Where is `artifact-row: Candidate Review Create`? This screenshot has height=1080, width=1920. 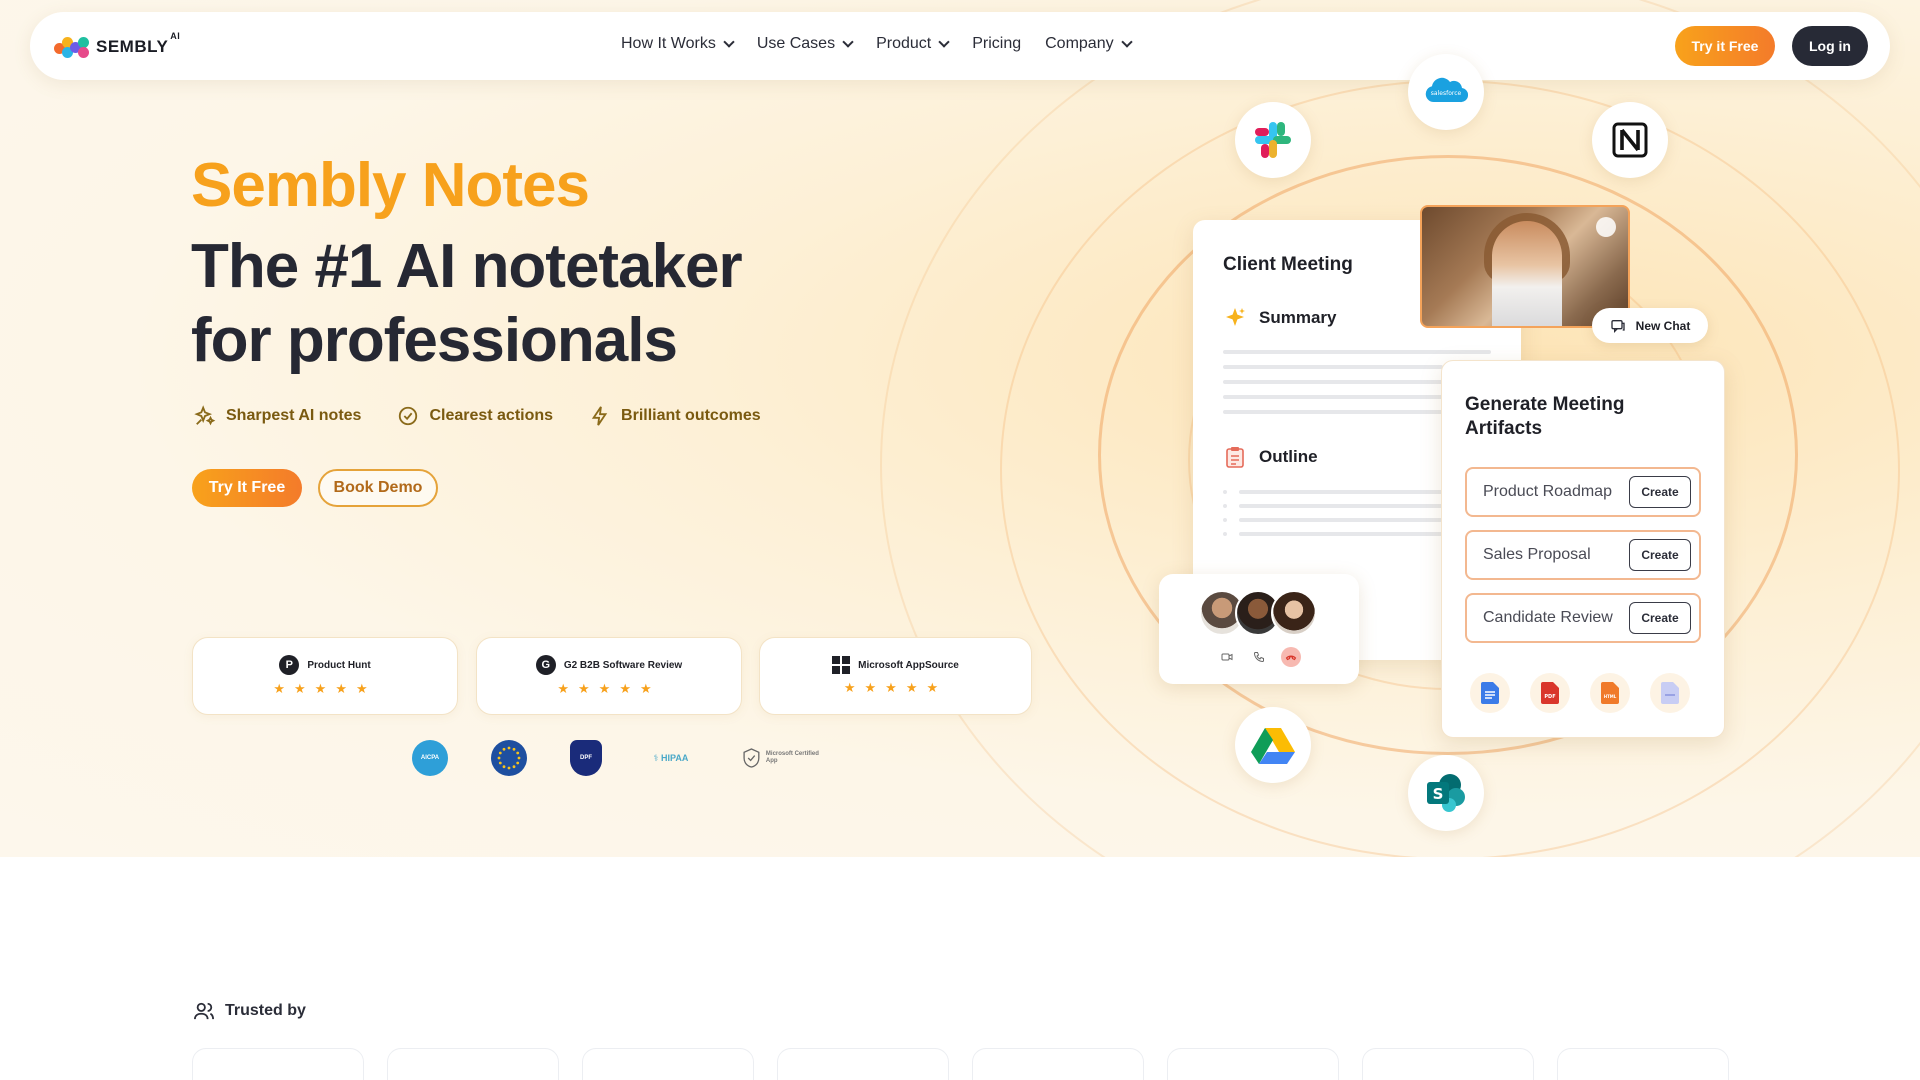 artifact-row: Candidate Review Create is located at coordinates (1583, 618).